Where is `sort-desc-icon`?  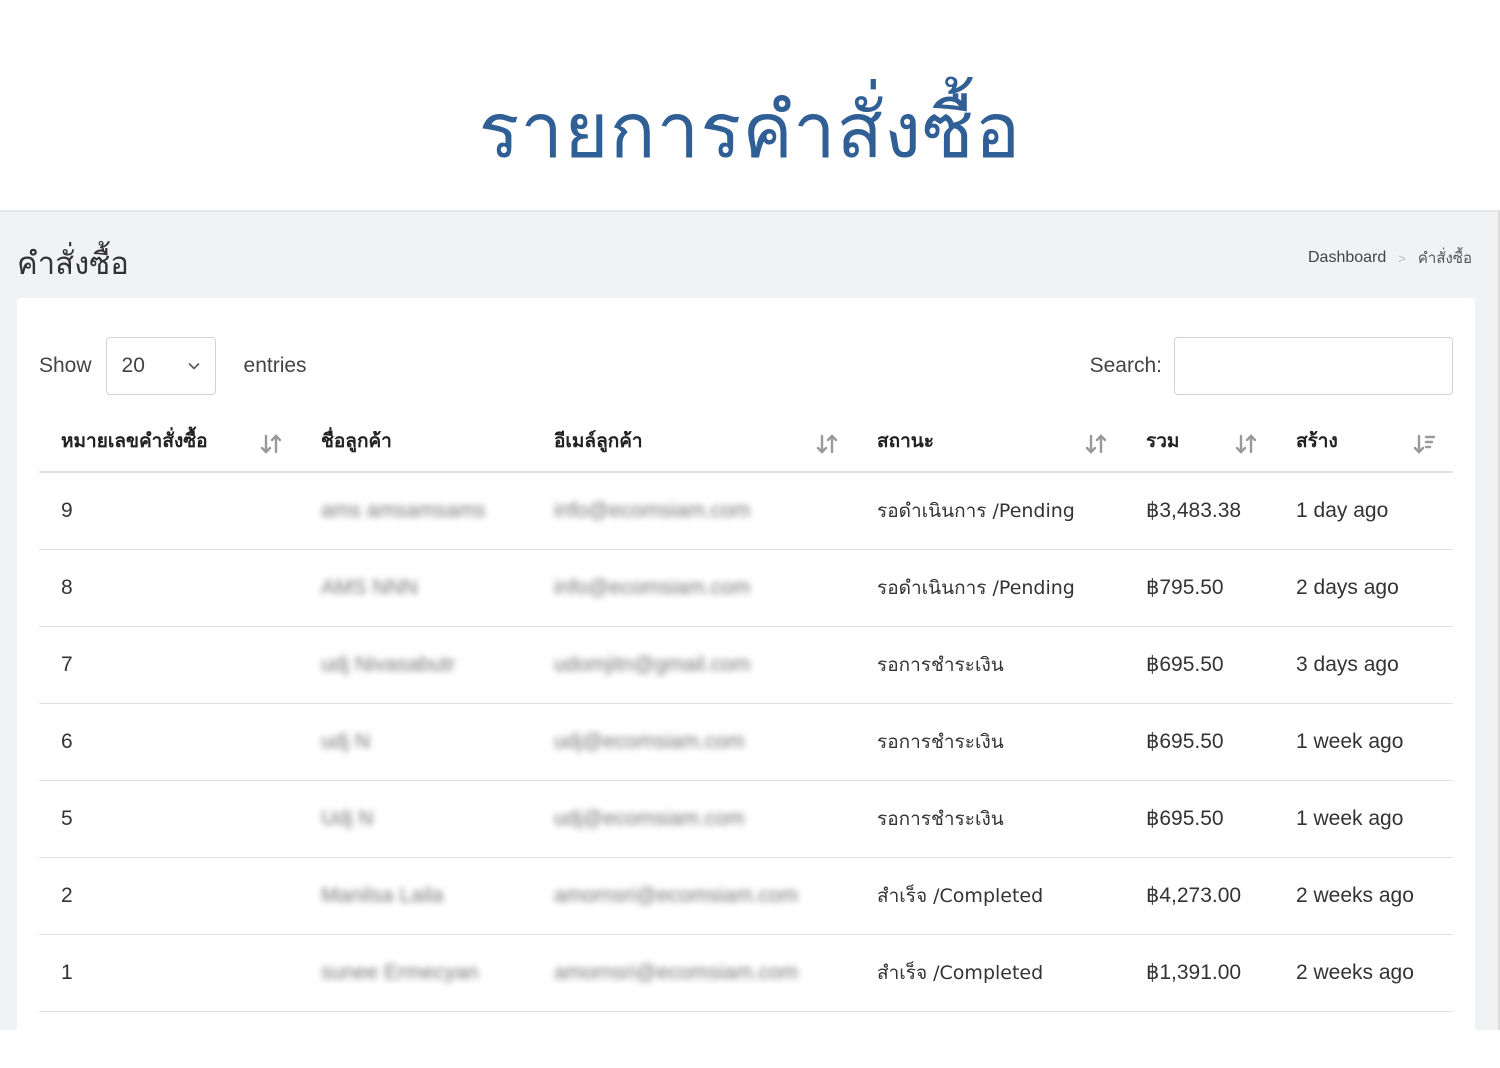 sort-desc-icon is located at coordinates (1424, 444).